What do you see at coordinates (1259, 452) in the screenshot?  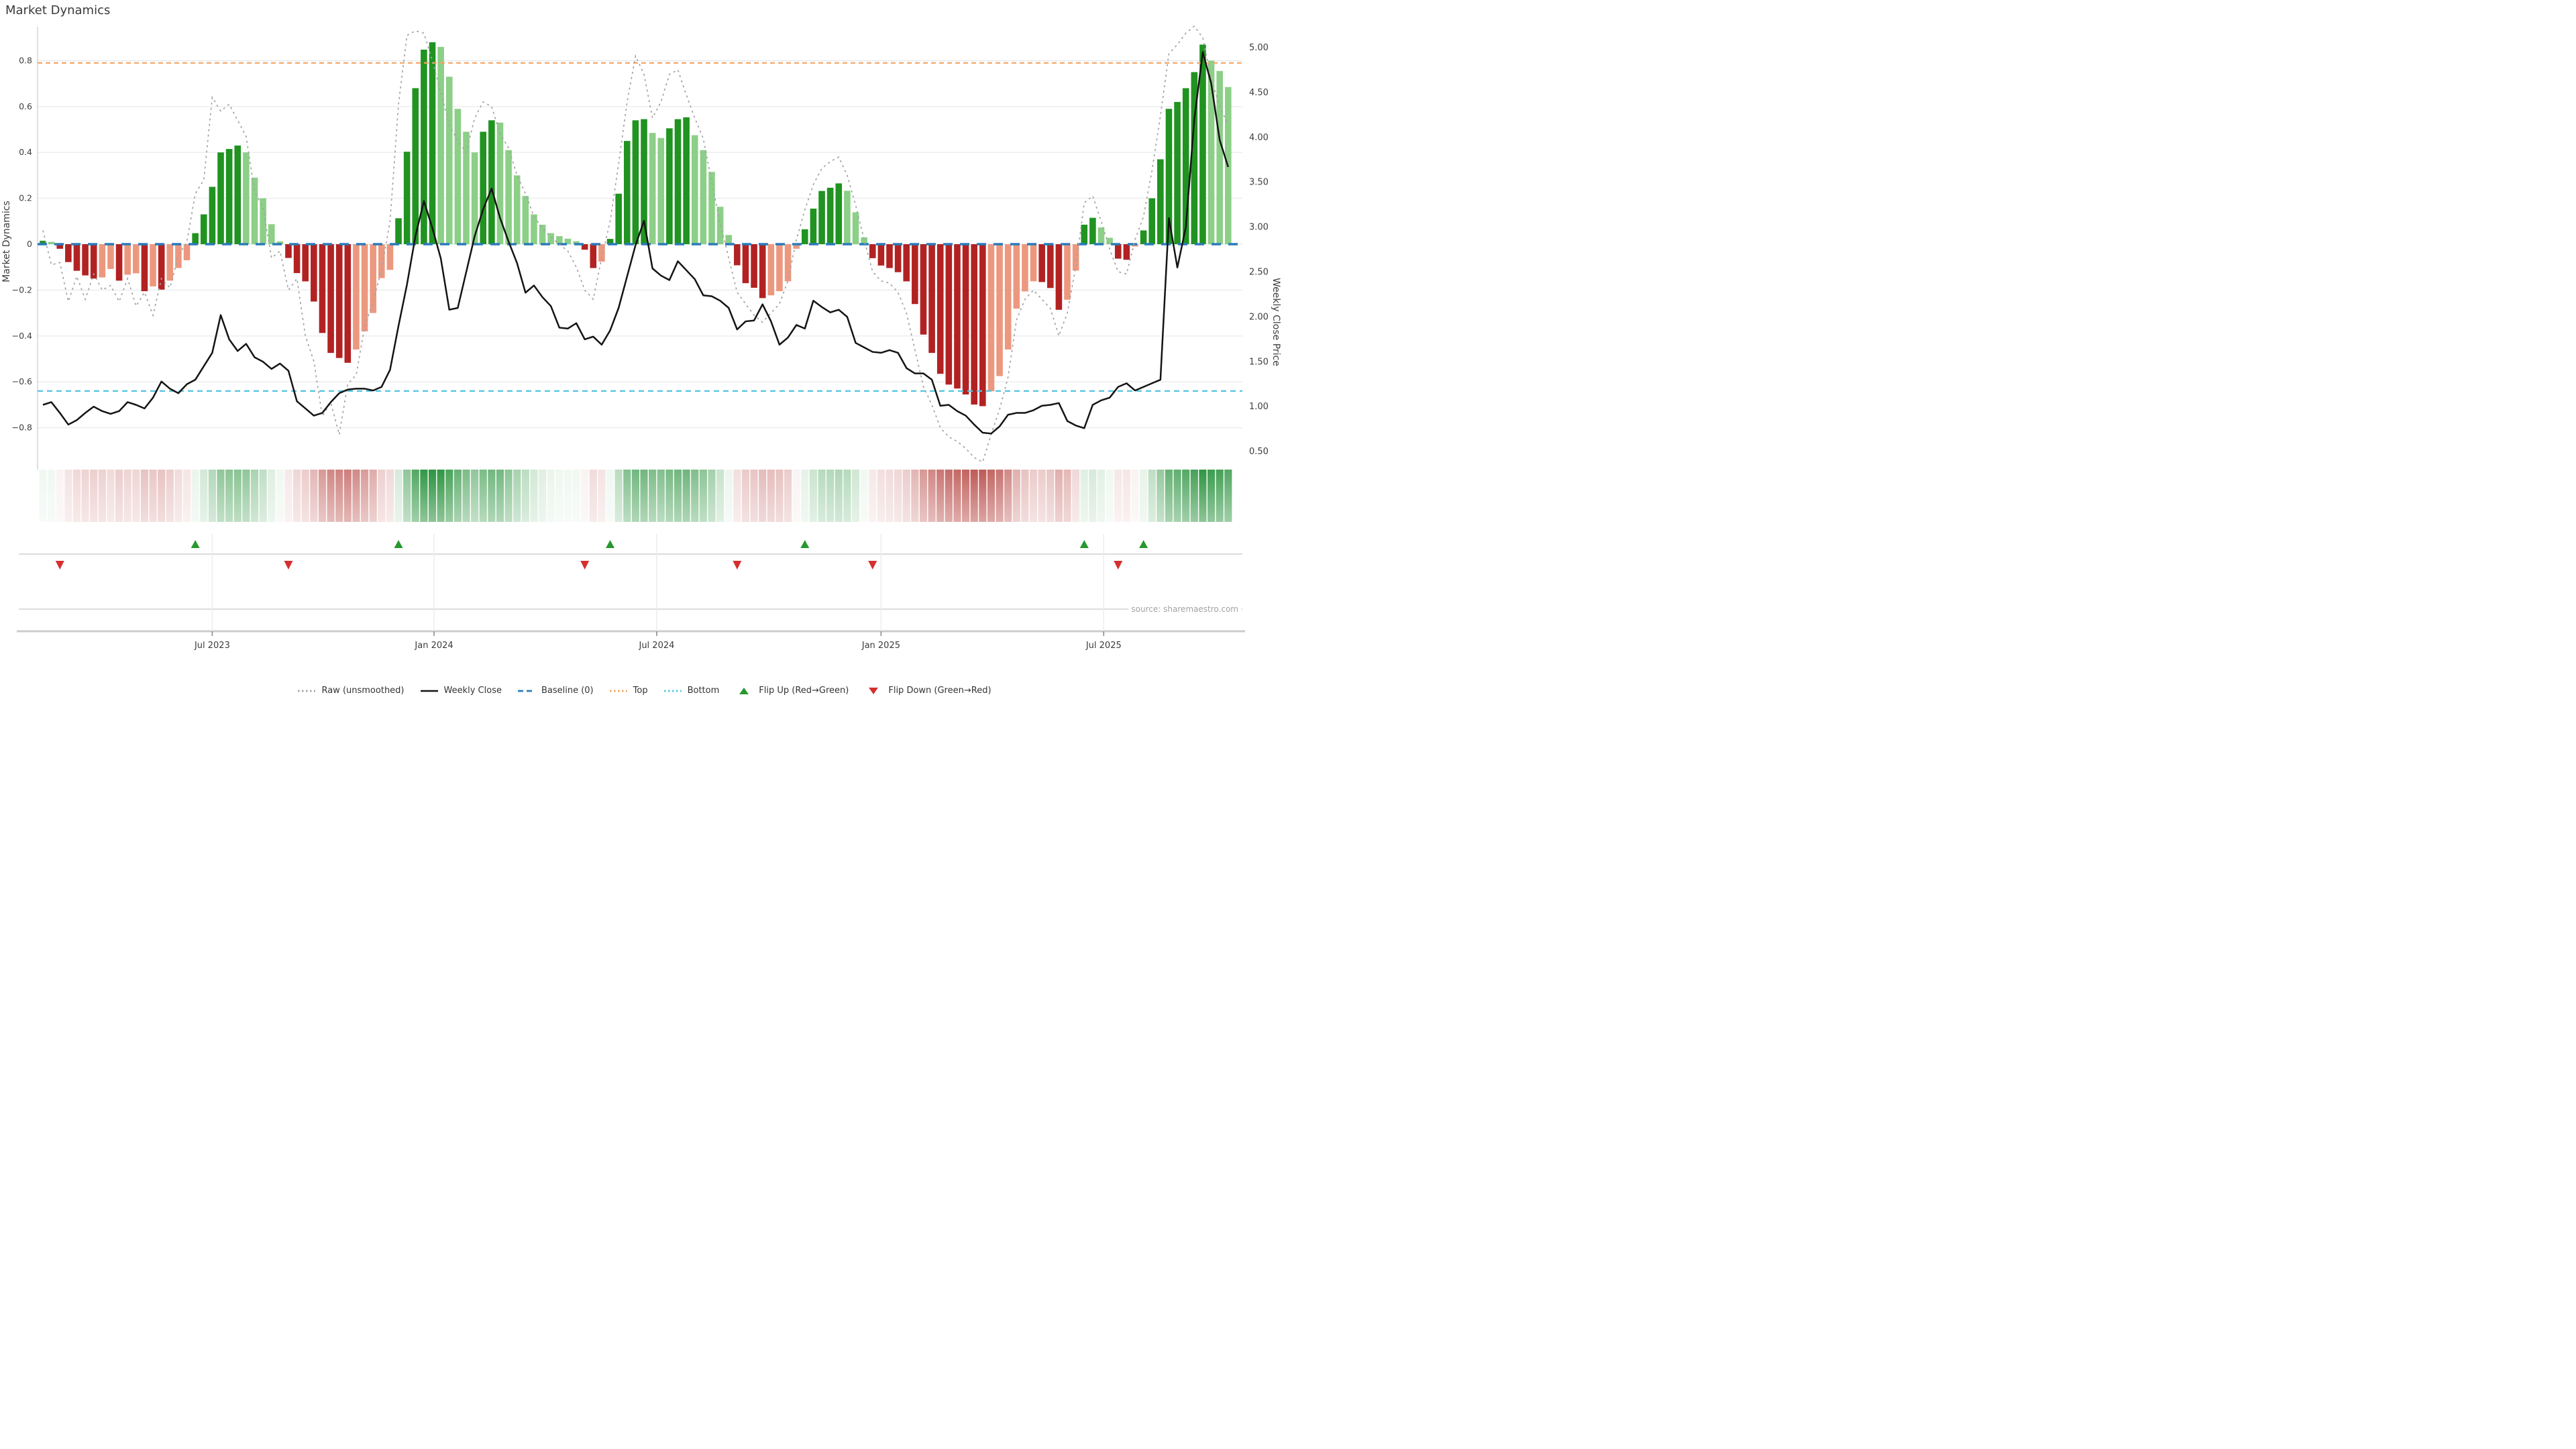 I see `right-tick-label: 0.50` at bounding box center [1259, 452].